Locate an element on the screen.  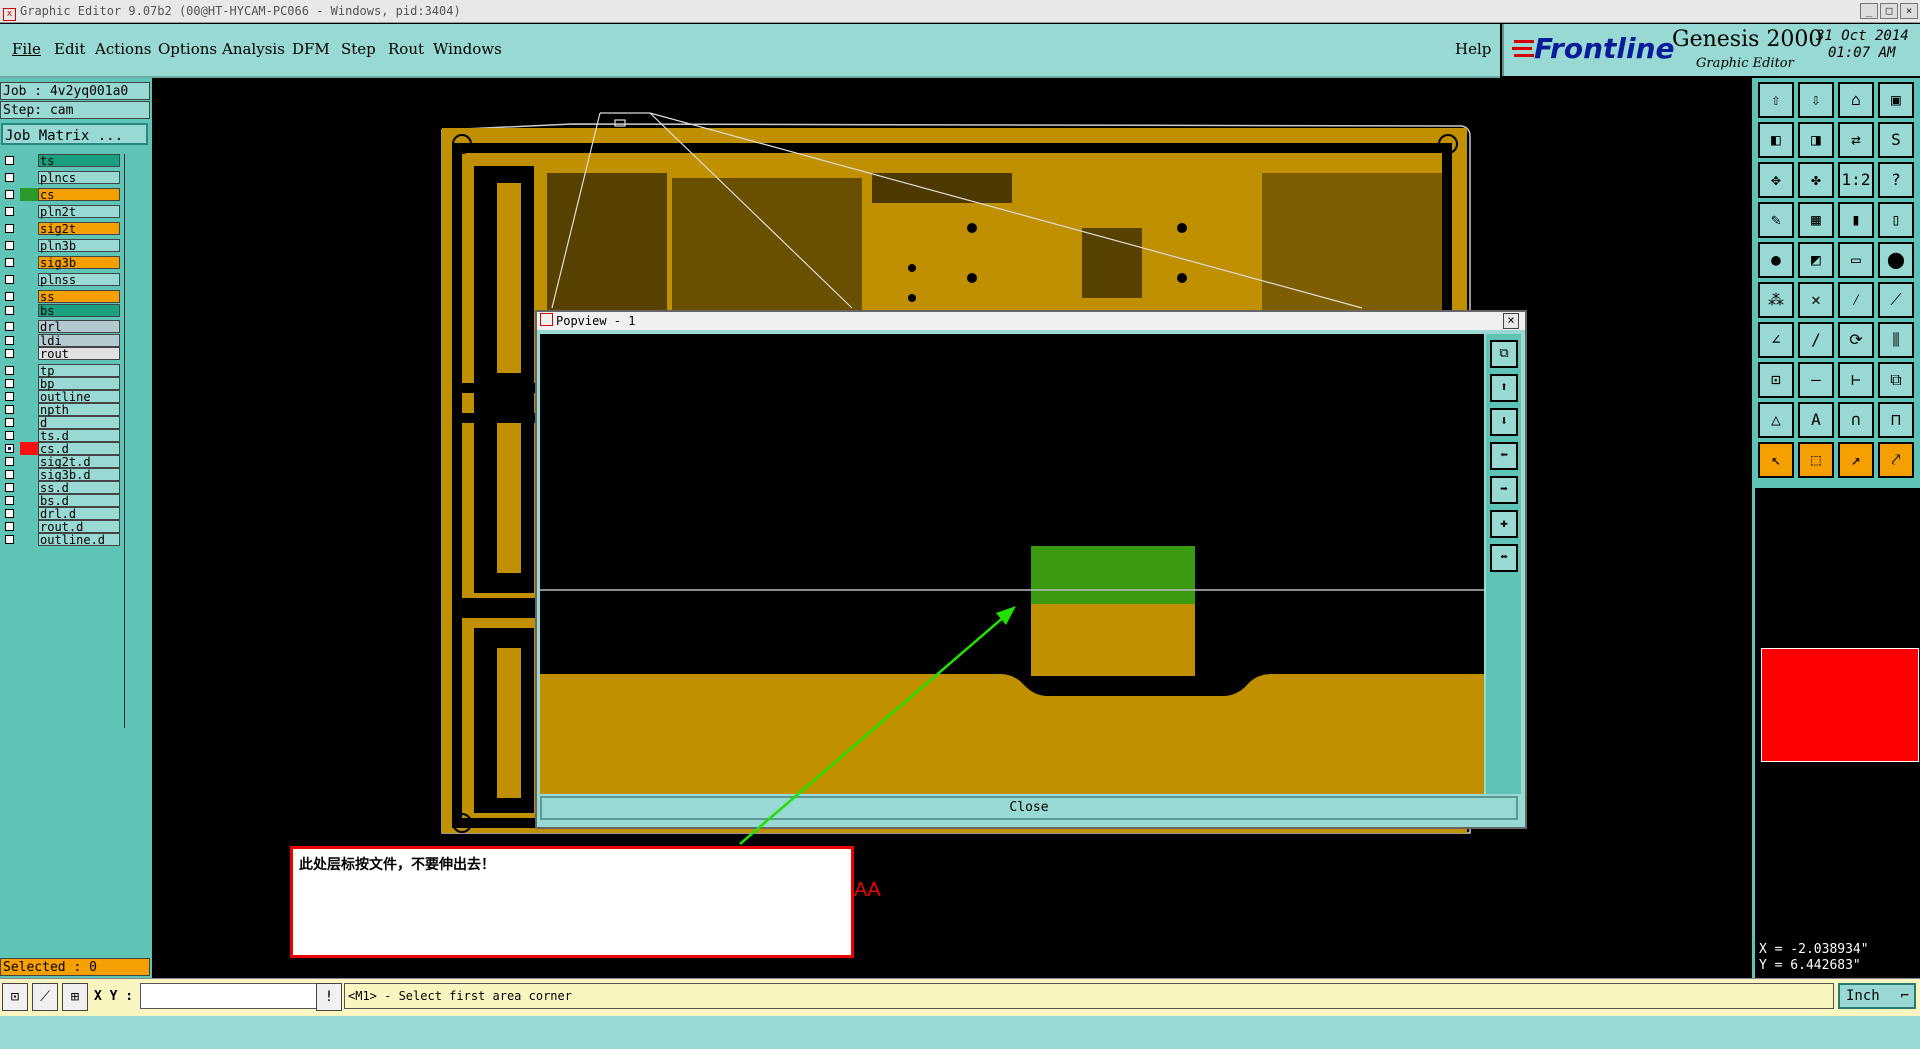
layer-row-d: d is located at coordinates (61, 423).